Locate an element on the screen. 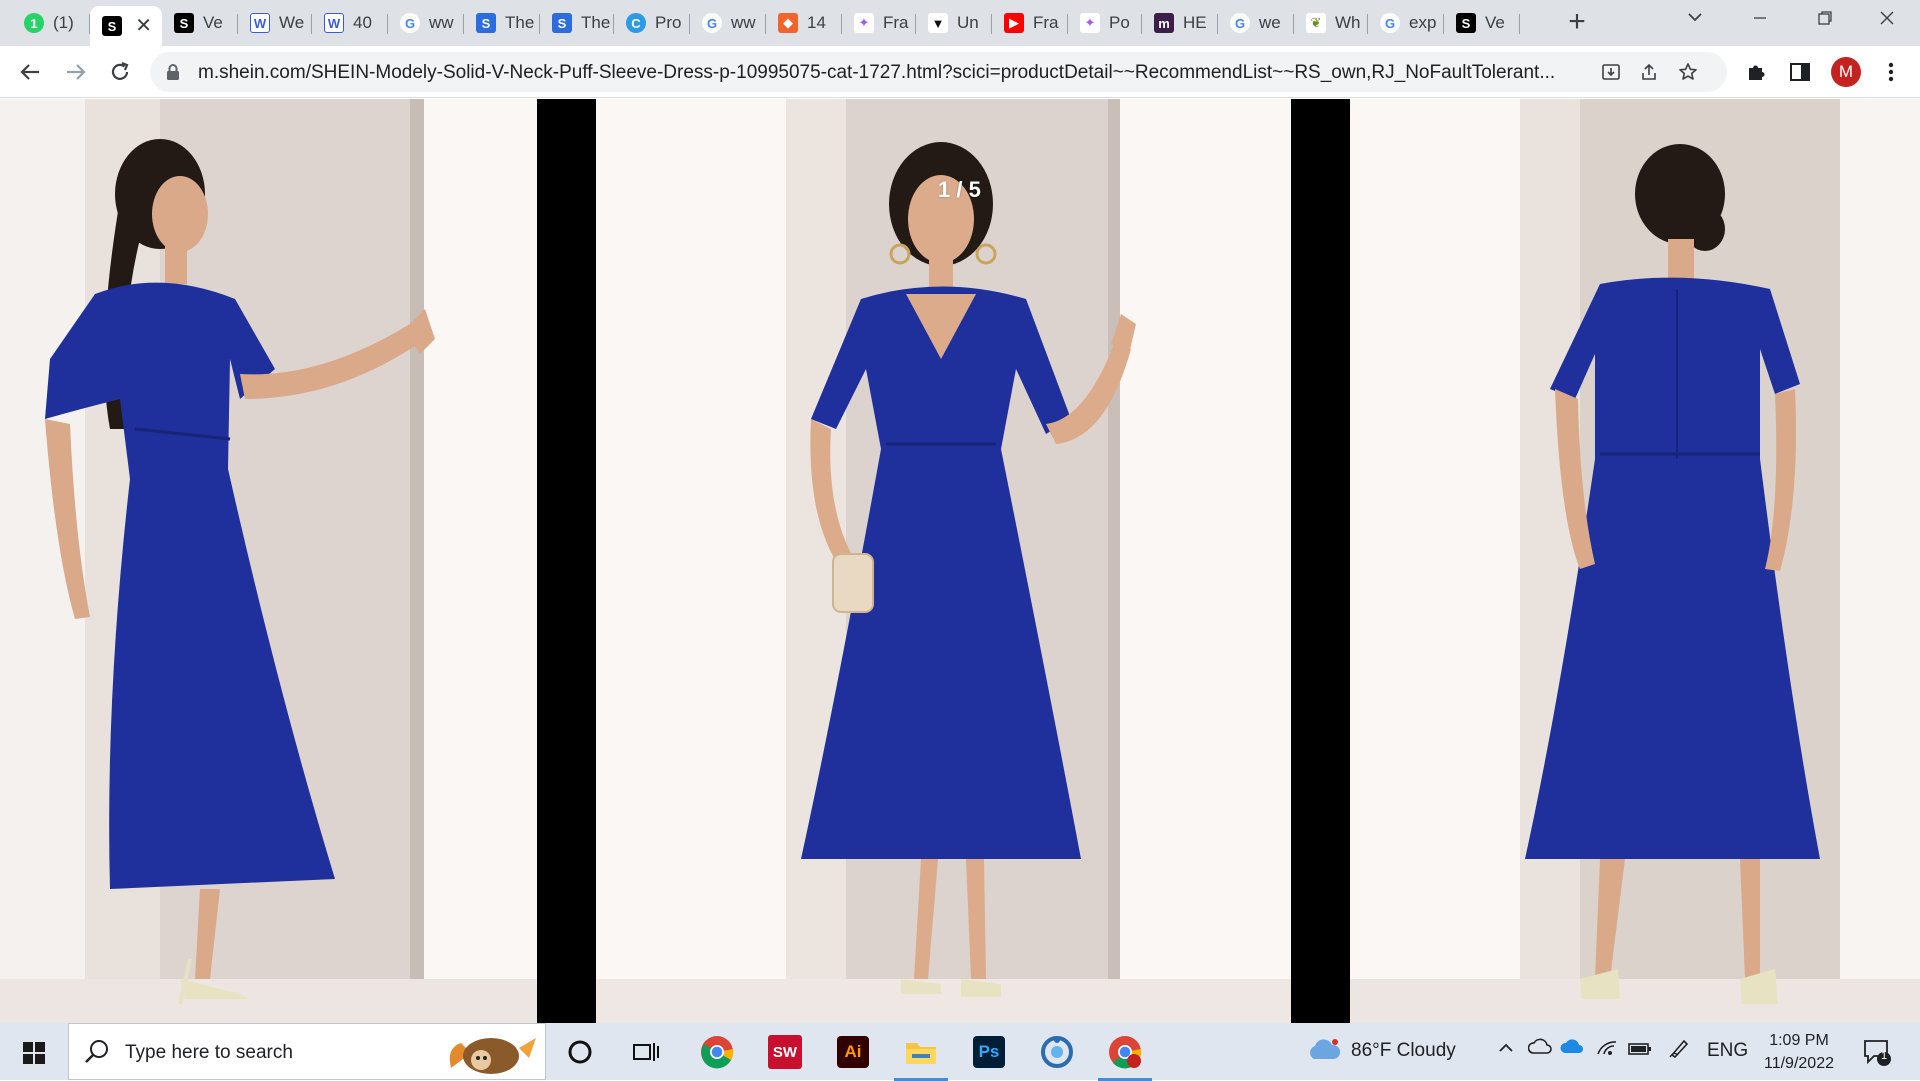 The width and height of the screenshot is (1920, 1081). reload-button is located at coordinates (120, 72).